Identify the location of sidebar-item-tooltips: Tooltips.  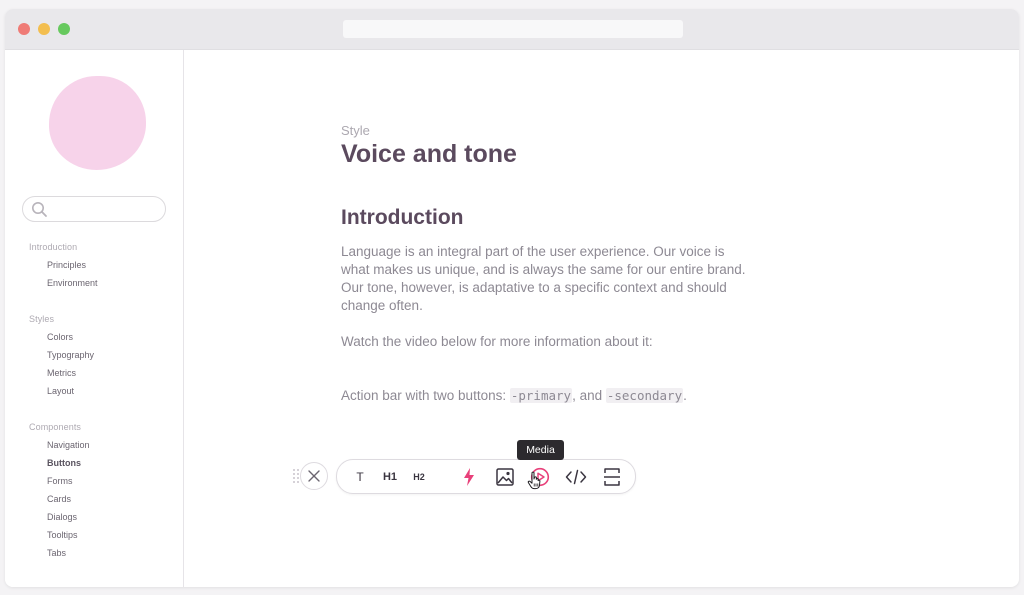
(62, 535).